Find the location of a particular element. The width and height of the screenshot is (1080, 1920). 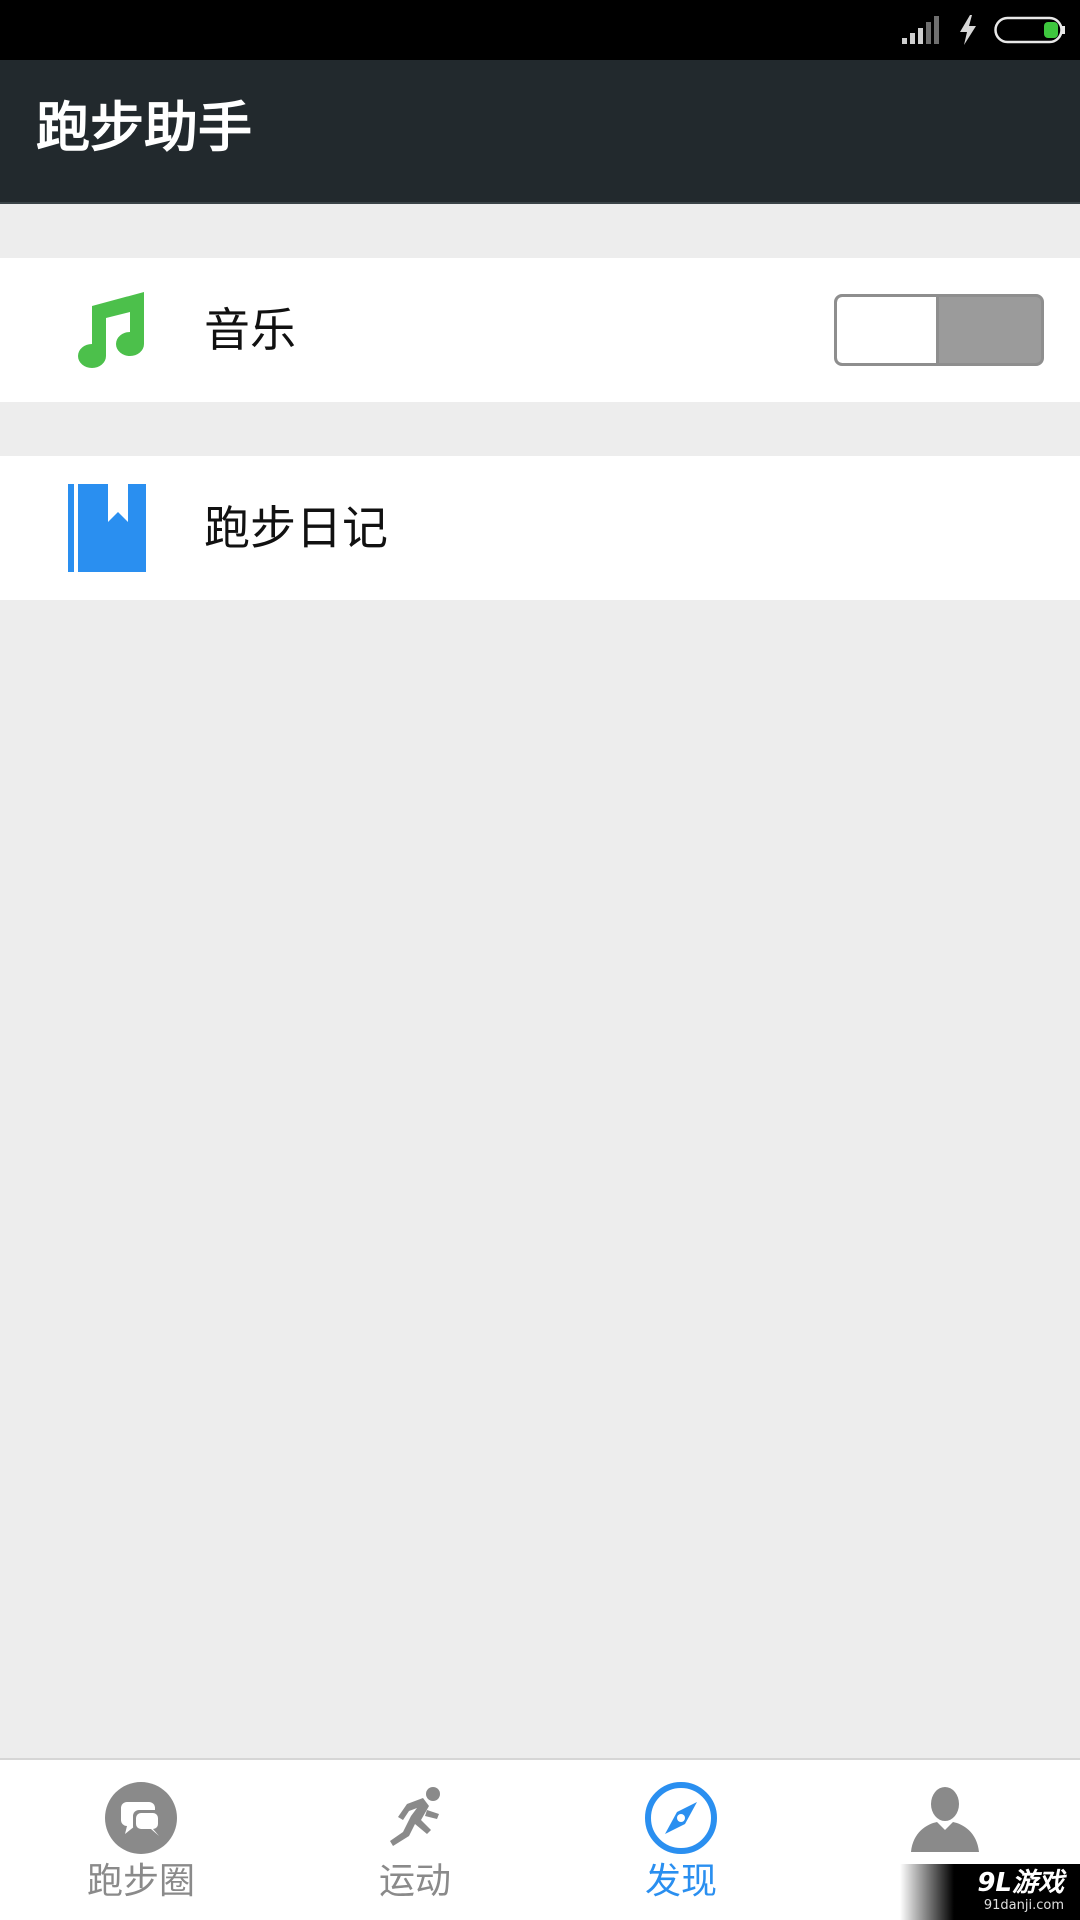

tab-discover: 发现 is located at coordinates (681, 1840).